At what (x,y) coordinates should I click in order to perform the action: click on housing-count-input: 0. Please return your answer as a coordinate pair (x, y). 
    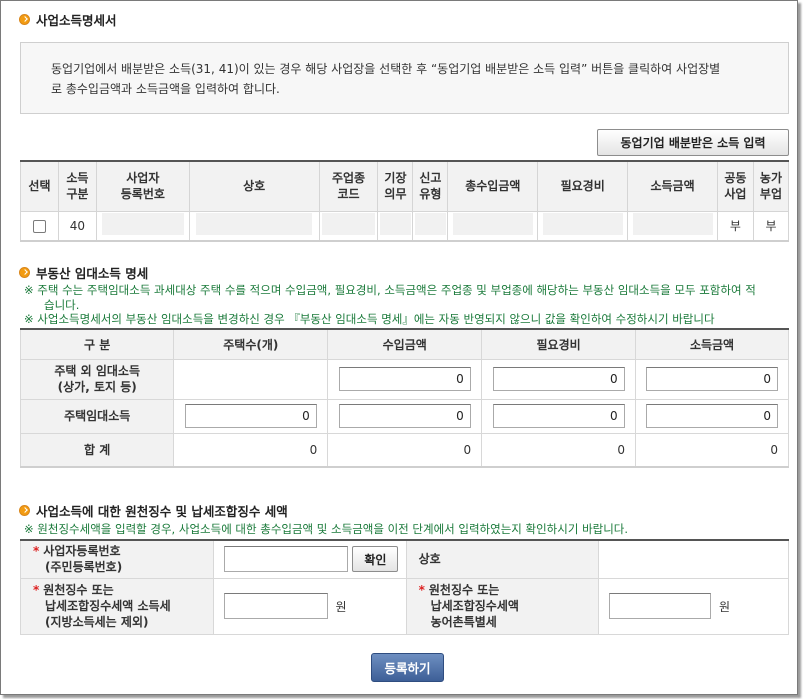
    Looking at the image, I should click on (250, 416).